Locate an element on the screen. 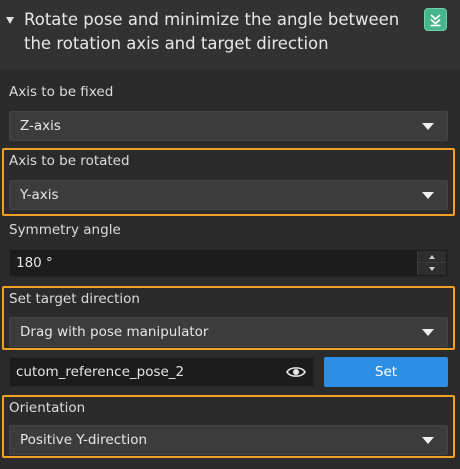 The height and width of the screenshot is (469, 460). symmetry-angle-value: 180 ° is located at coordinates (34, 263).